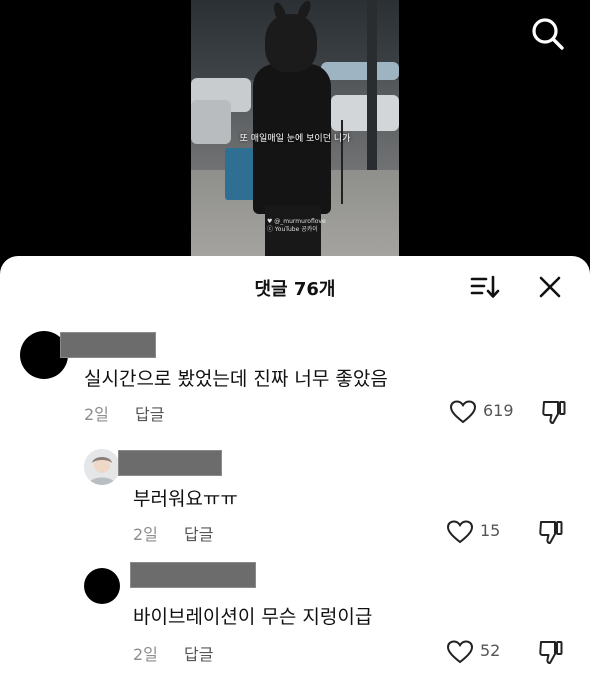  Describe the element at coordinates (291, 43) in the screenshot. I see `video-person-mask` at that location.